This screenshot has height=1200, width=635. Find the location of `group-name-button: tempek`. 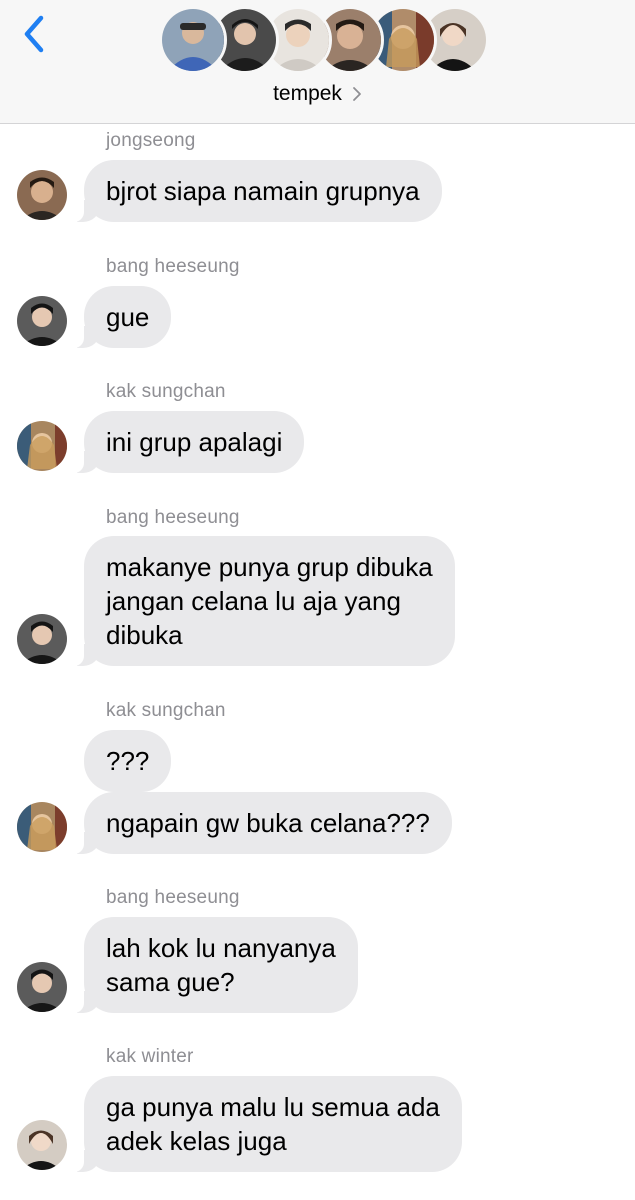

group-name-button: tempek is located at coordinates (317, 94).